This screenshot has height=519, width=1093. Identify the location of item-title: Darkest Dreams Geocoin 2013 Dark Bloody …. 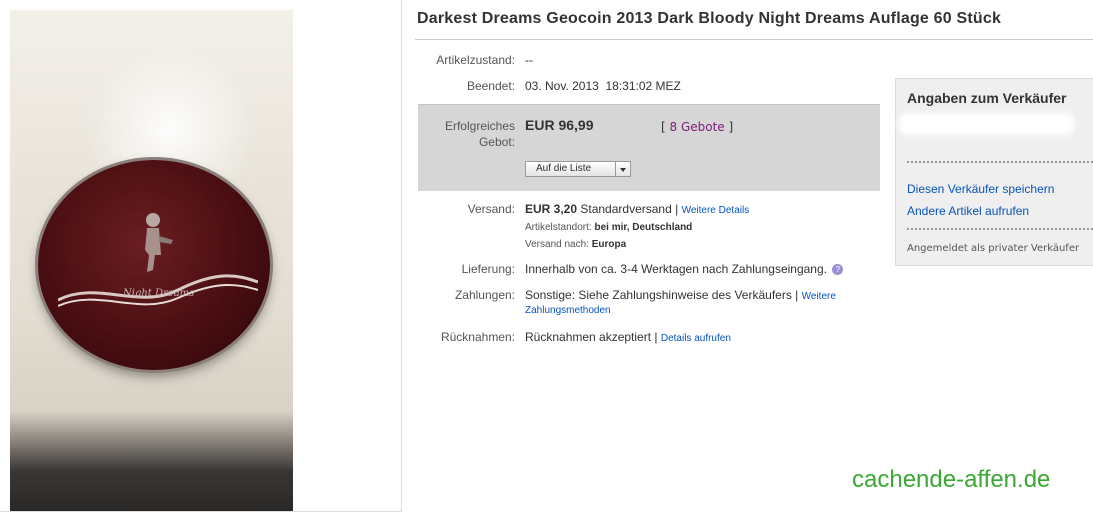
(709, 18).